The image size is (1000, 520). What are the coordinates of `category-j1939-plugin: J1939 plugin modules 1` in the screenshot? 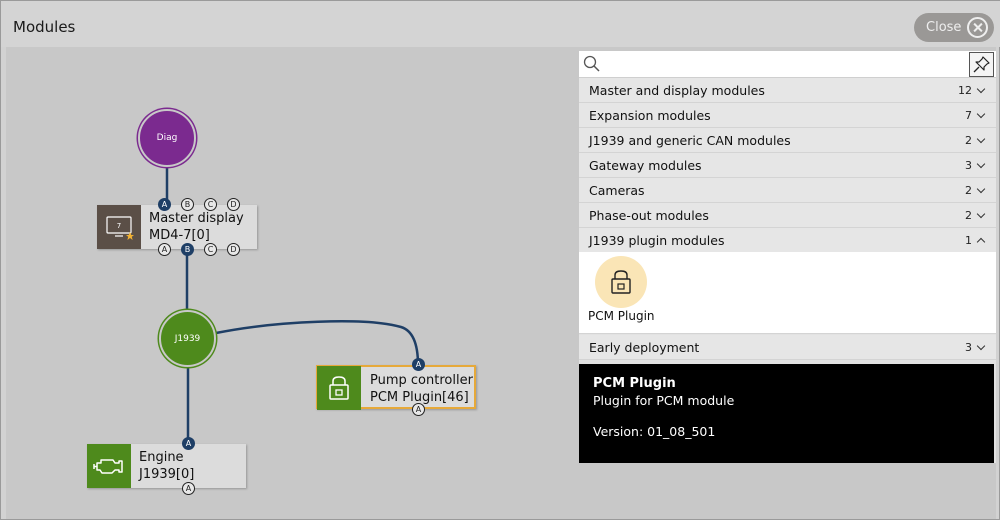 It's located at (787, 240).